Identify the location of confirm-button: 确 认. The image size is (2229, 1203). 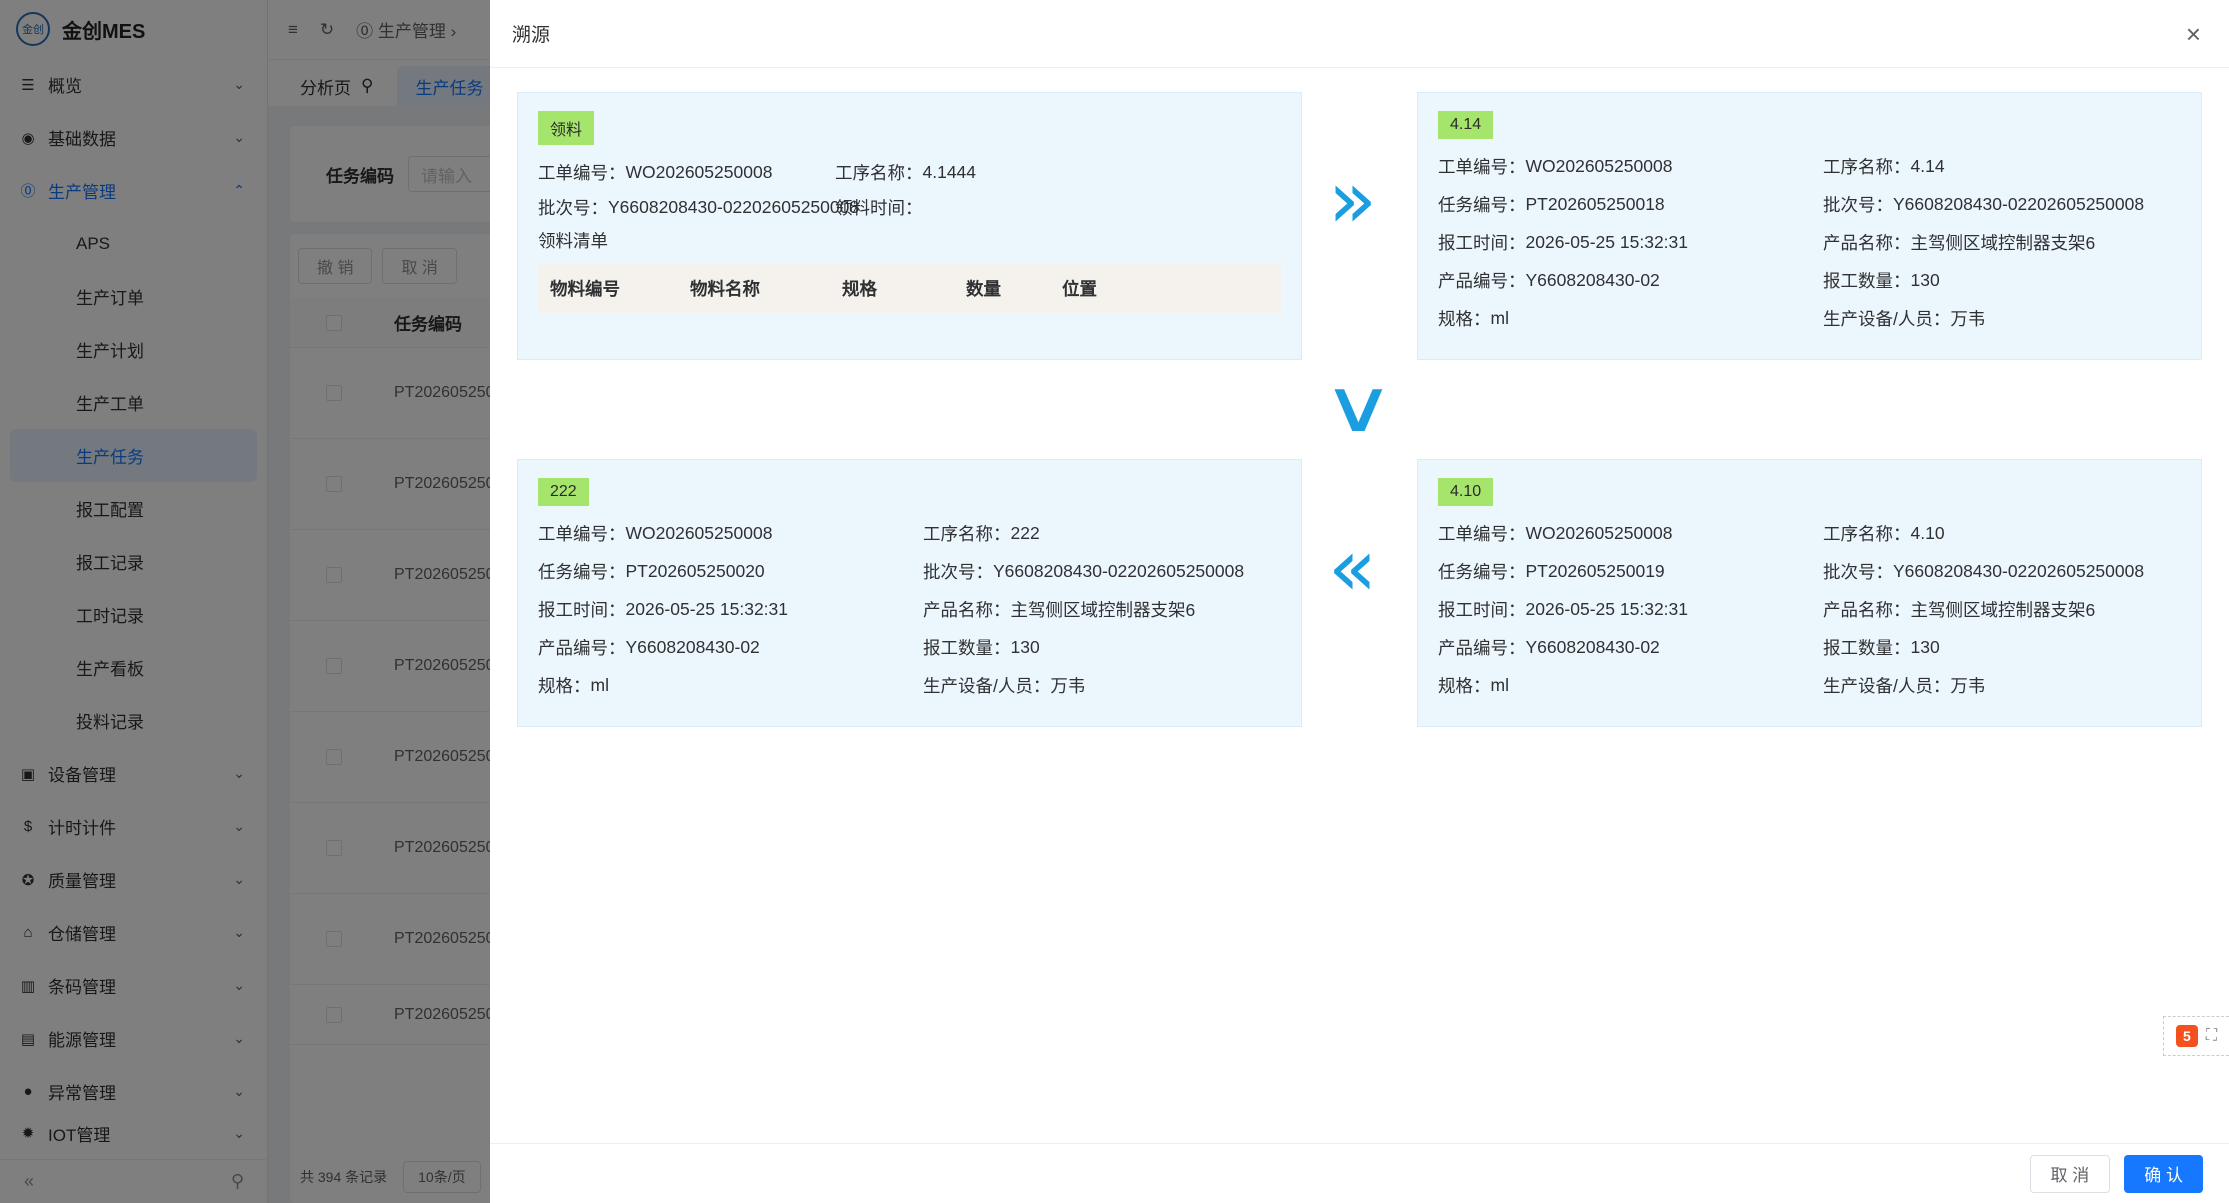
(2163, 1173).